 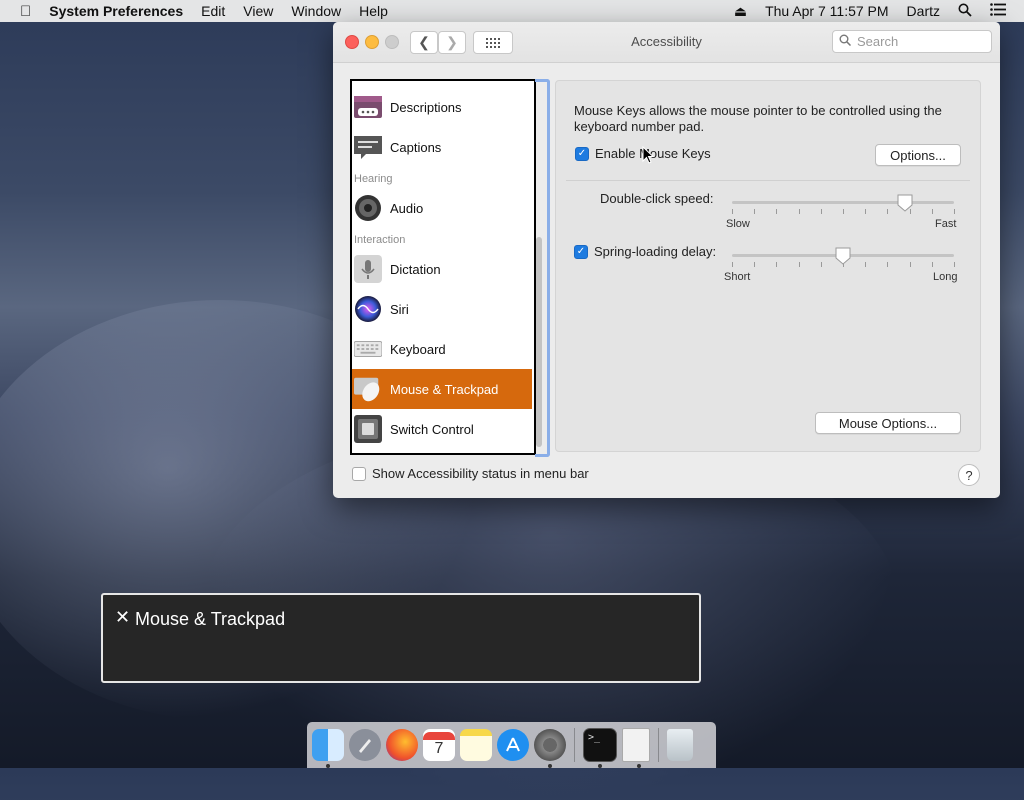 What do you see at coordinates (365, 745) in the screenshot?
I see `launchpad-icon` at bounding box center [365, 745].